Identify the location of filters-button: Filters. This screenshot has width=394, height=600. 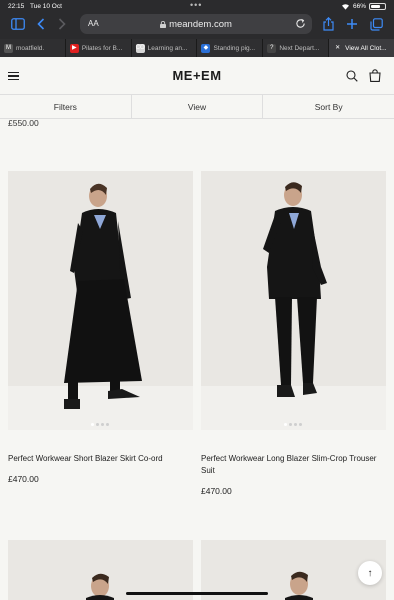
(65, 106).